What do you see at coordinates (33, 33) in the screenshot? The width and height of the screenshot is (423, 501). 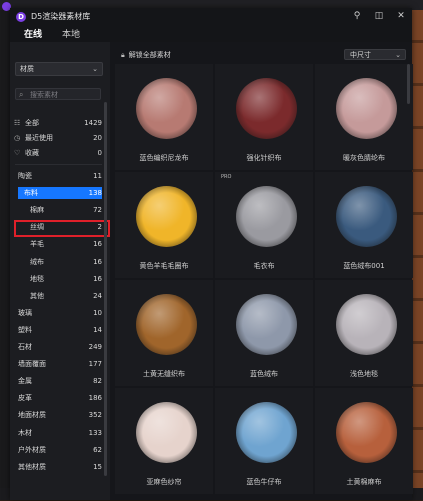 I see `tab-online: 在线` at bounding box center [33, 33].